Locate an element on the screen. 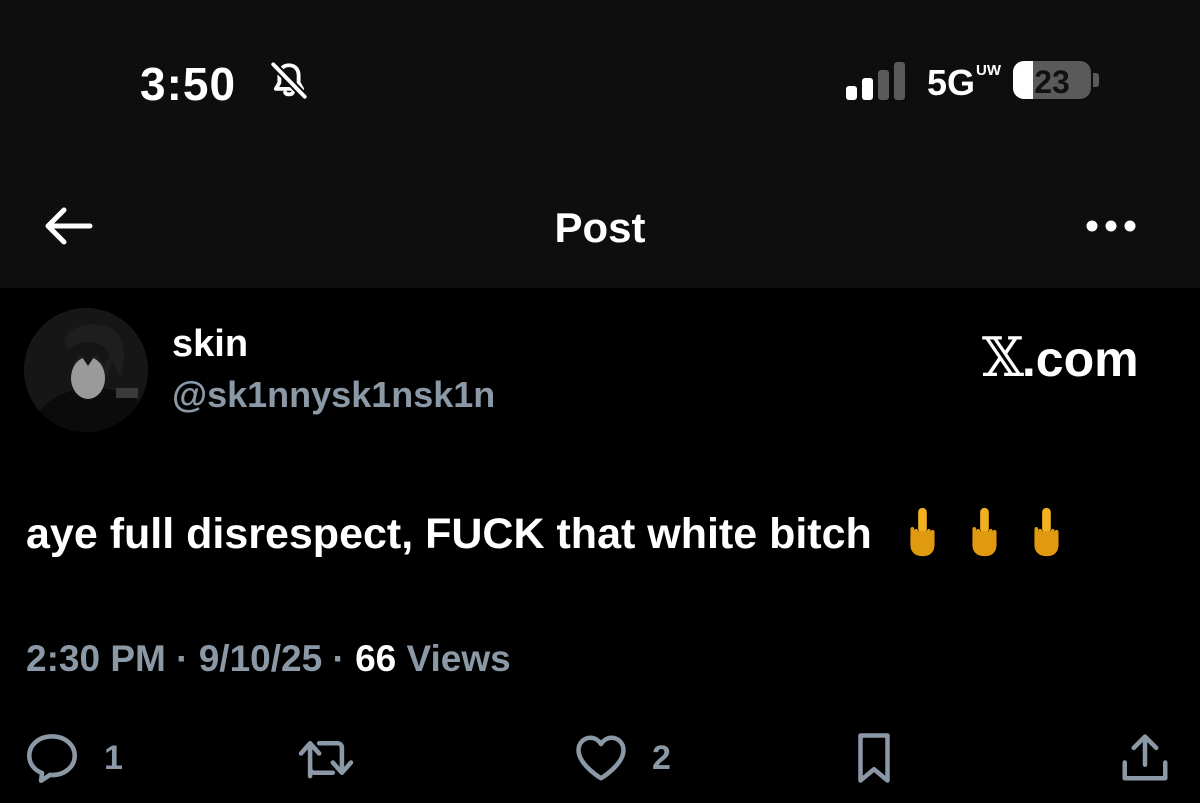  post-metadata: 2:30 PM · 9/10/25 · 66 Views is located at coordinates (268, 659).